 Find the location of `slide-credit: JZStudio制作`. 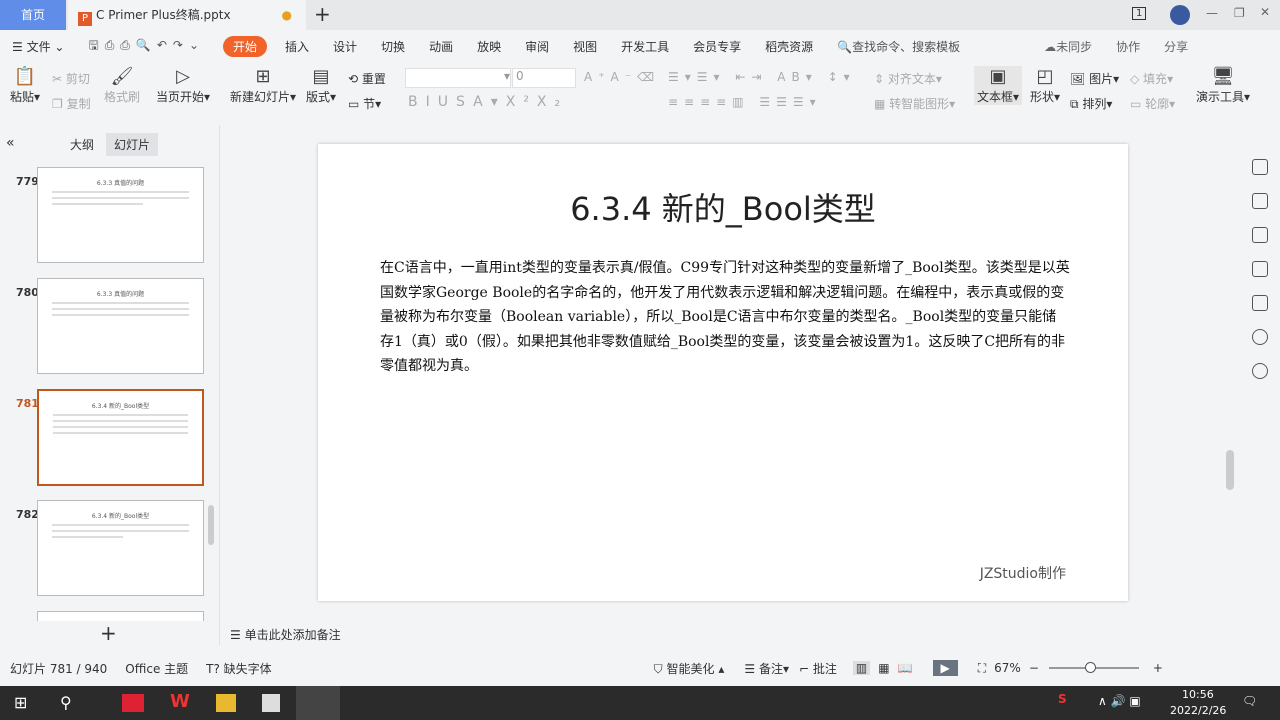

slide-credit: JZStudio制作 is located at coordinates (1023, 573).